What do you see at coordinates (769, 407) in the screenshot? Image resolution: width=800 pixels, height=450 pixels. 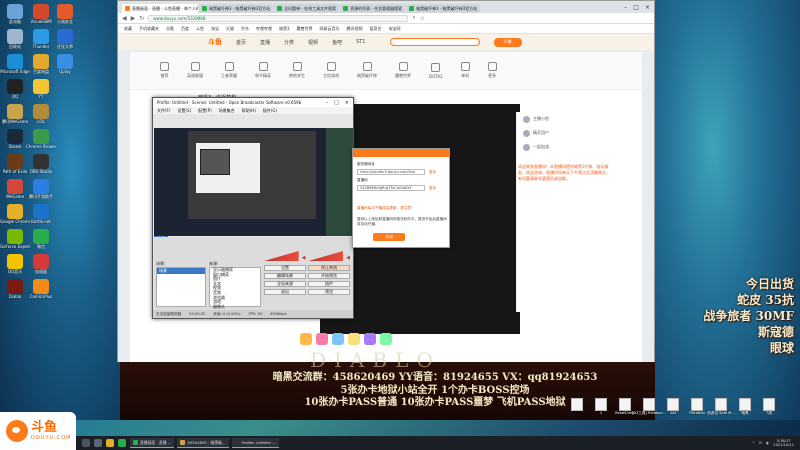 I see `desktop-file-icon: 飞机` at bounding box center [769, 407].